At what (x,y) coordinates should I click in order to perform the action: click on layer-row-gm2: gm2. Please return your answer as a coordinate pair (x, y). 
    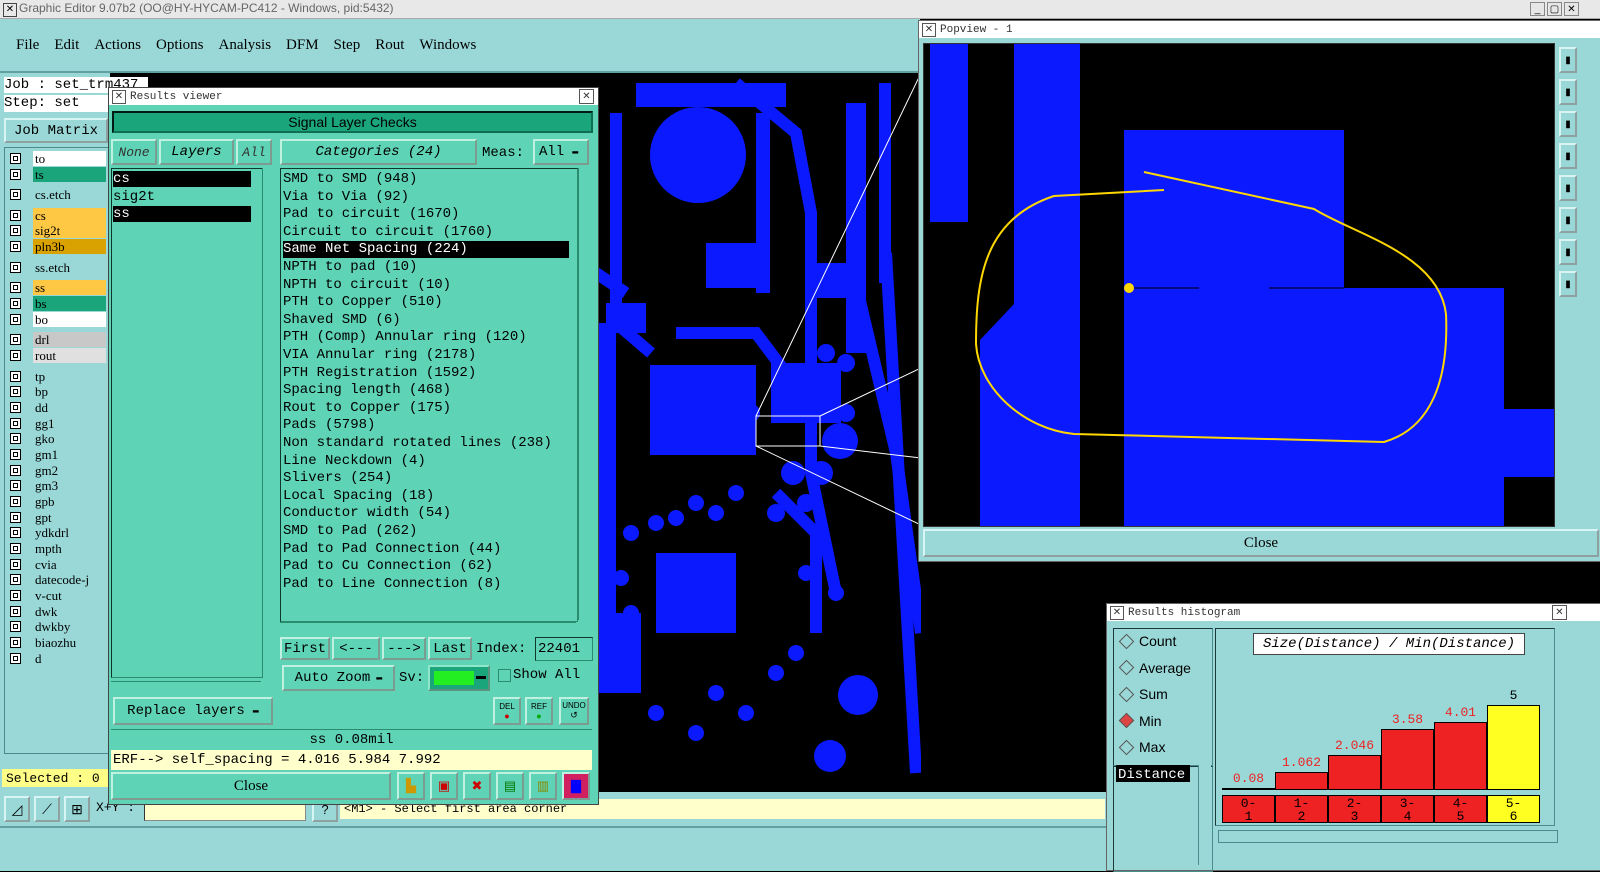
    Looking at the image, I should click on (56, 470).